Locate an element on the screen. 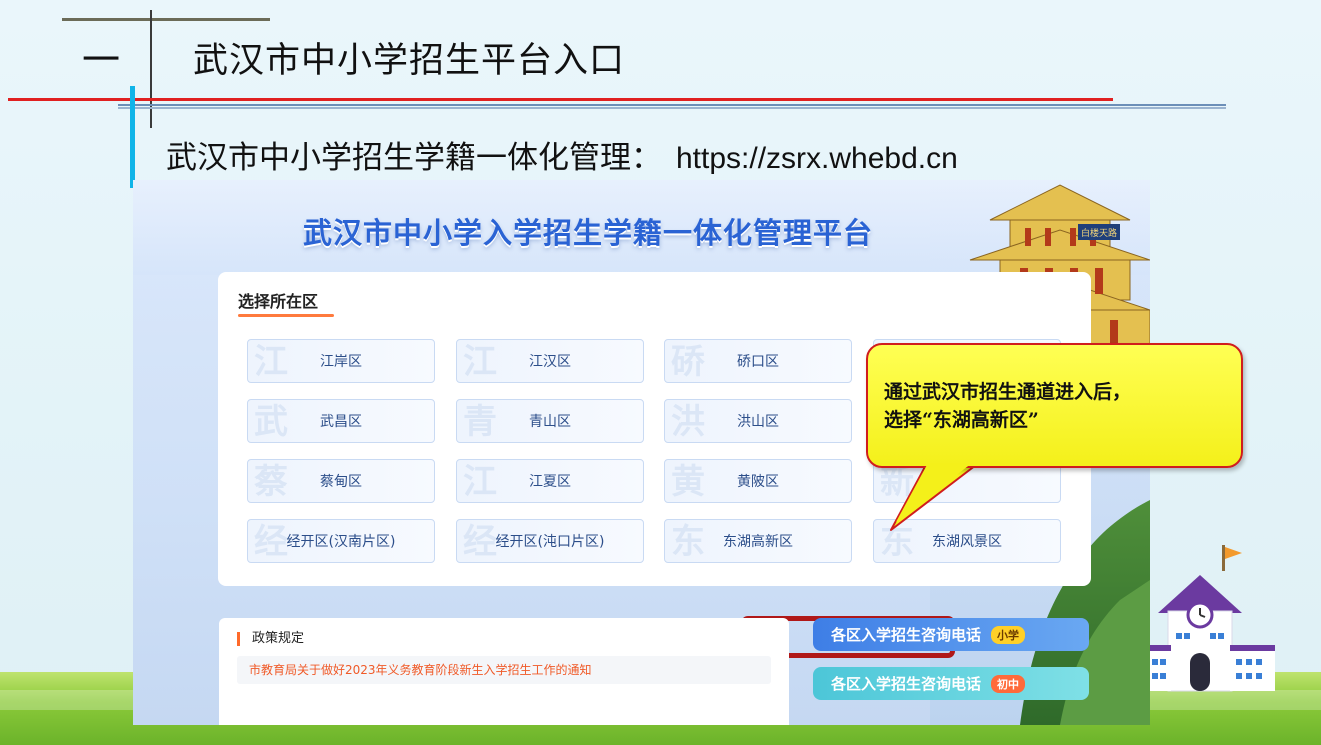 The height and width of the screenshot is (745, 1321). region-button: 江 江汉区 is located at coordinates (550, 361).